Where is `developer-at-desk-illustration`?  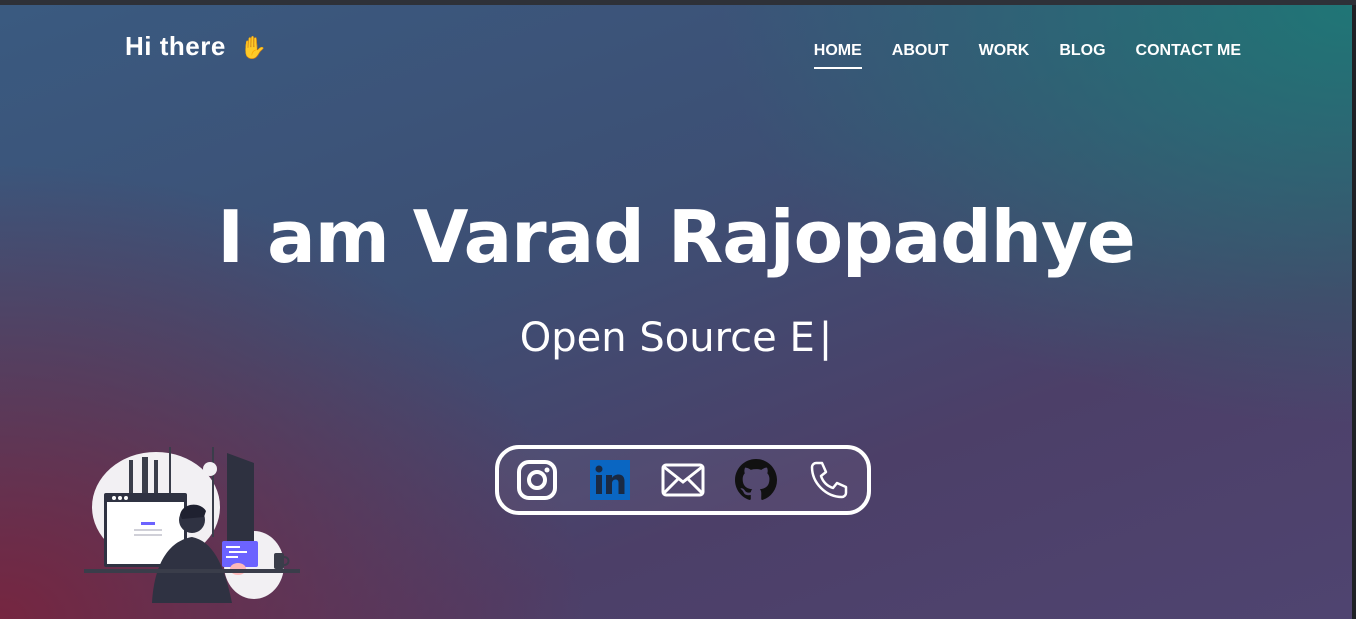
developer-at-desk-illustration is located at coordinates (194, 530).